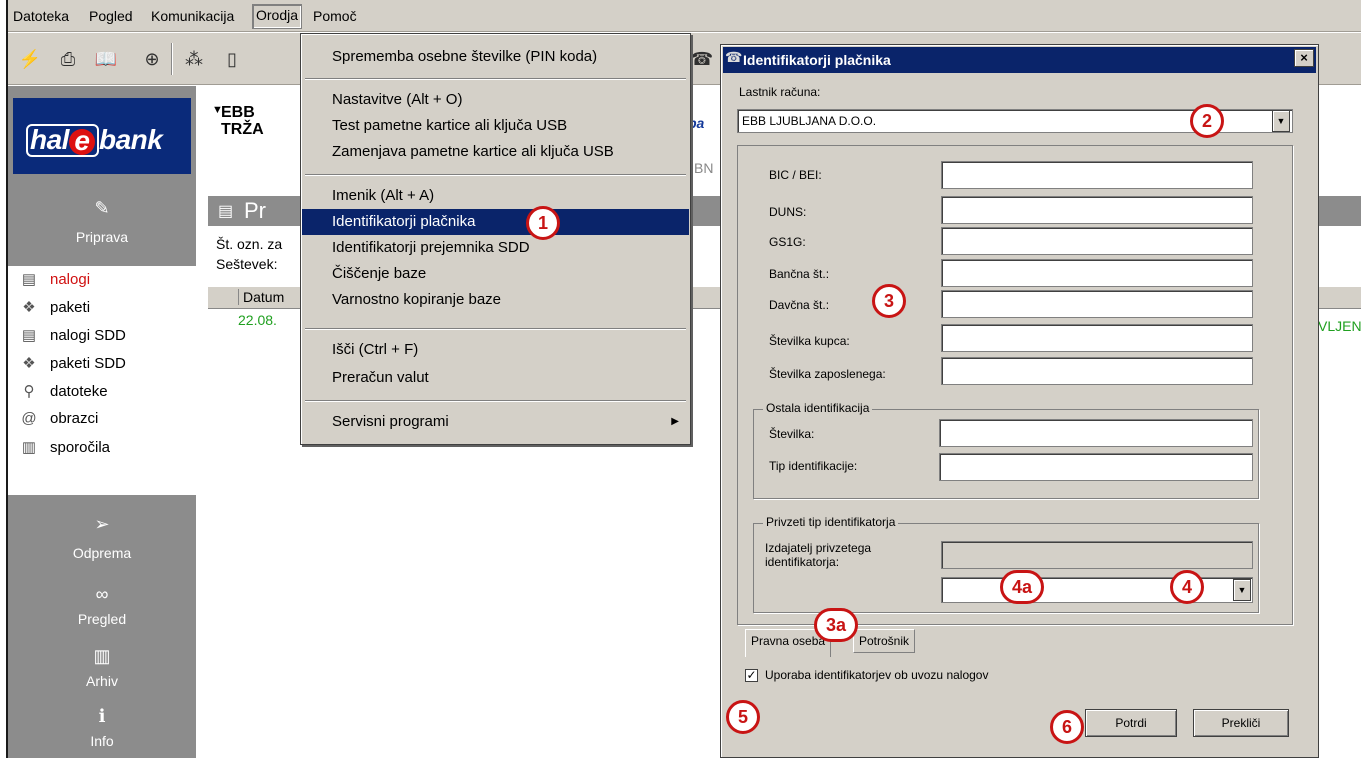  Describe the element at coordinates (72, 337) in the screenshot. I see `sidebar-item-nalogi-sdd: ▤ nalogi SDD` at that location.